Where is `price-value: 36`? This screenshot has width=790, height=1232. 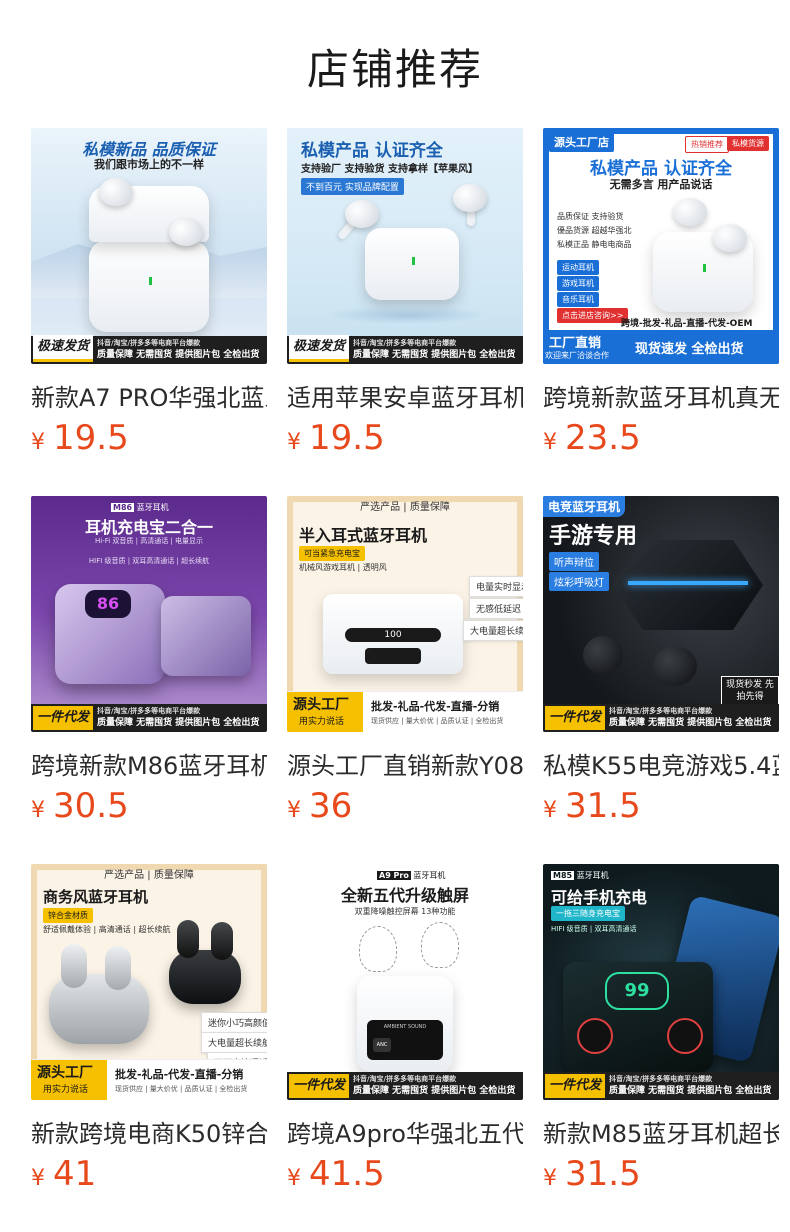 price-value: 36 is located at coordinates (331, 806).